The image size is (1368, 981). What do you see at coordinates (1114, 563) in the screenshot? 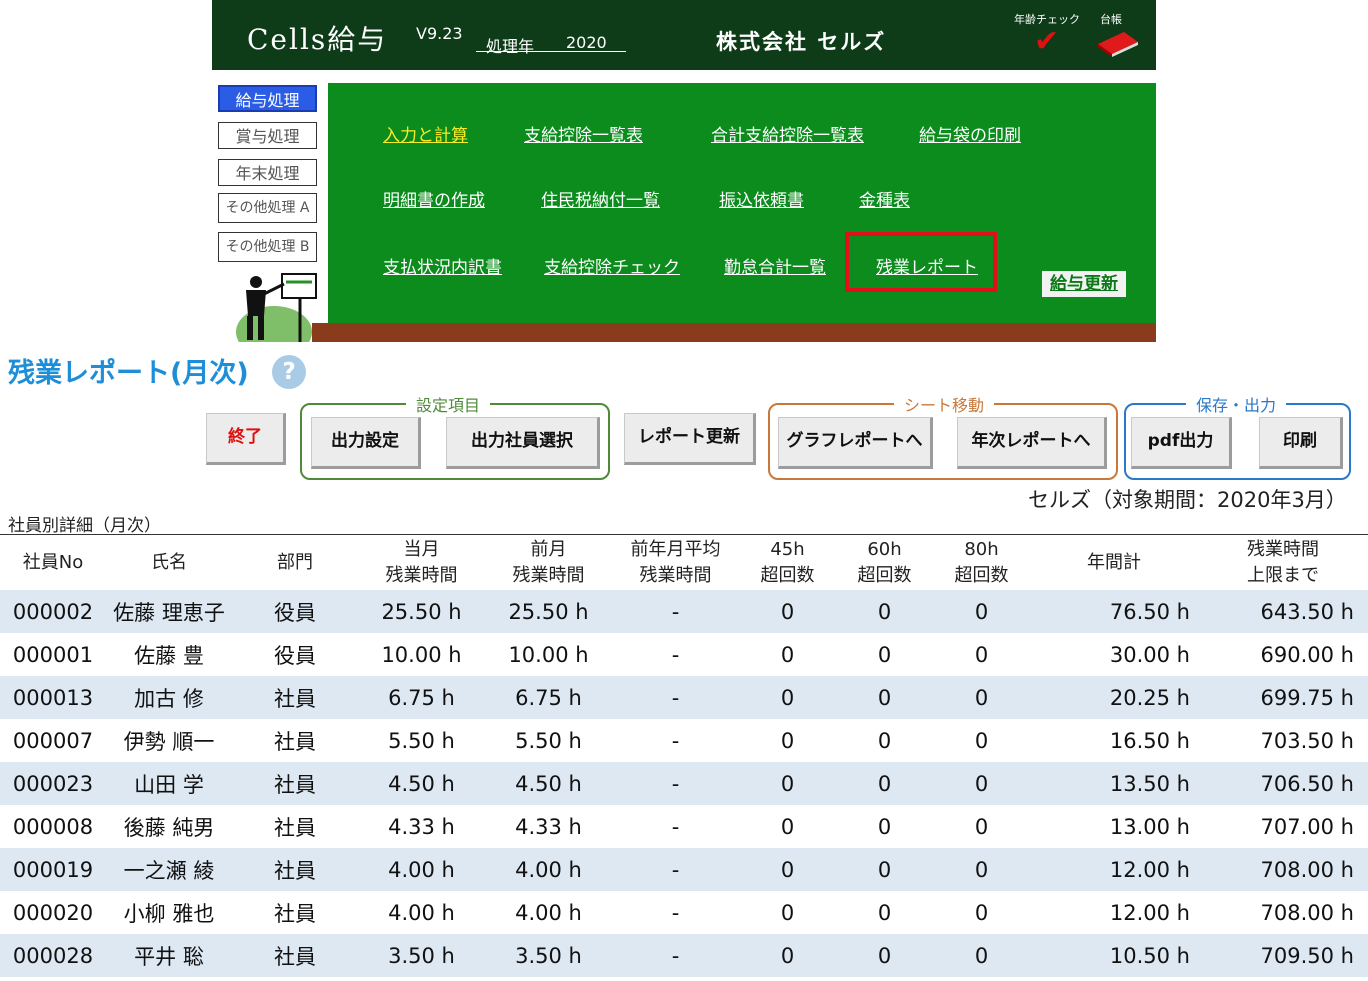
I see `header-annual-total: 年間計` at bounding box center [1114, 563].